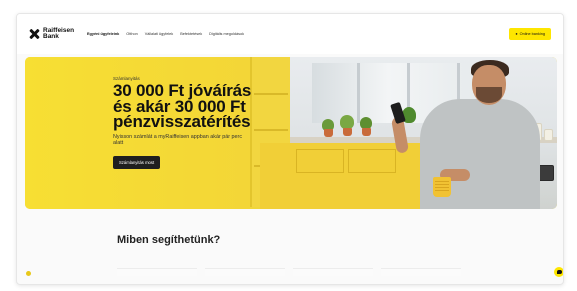 This screenshot has width=577, height=291. Describe the element at coordinates (182, 121) in the screenshot. I see `hero-headline-line: pénzvisszatérítés` at that location.